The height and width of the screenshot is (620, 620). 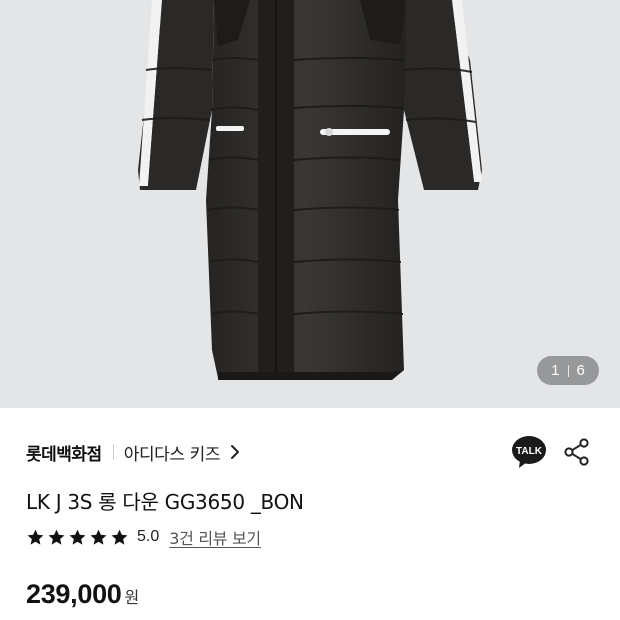 I want to click on price: 239,000, so click(x=74, y=594).